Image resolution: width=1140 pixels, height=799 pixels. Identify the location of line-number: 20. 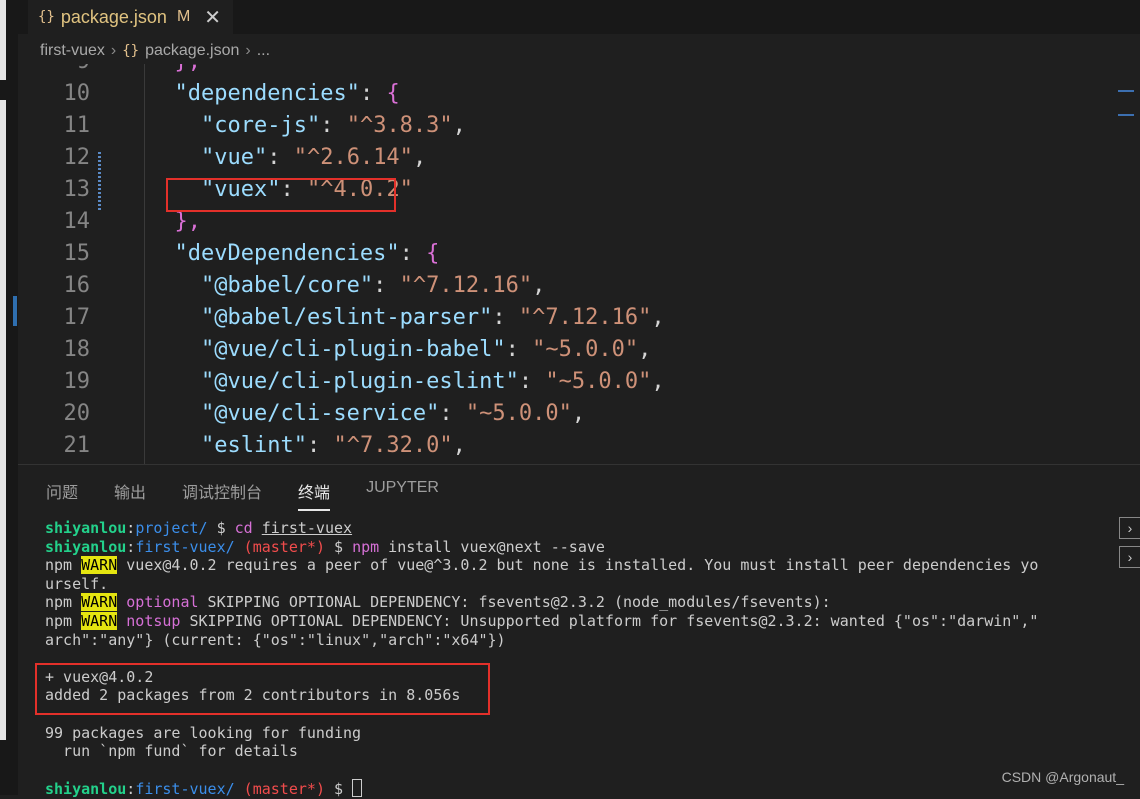
(77, 413).